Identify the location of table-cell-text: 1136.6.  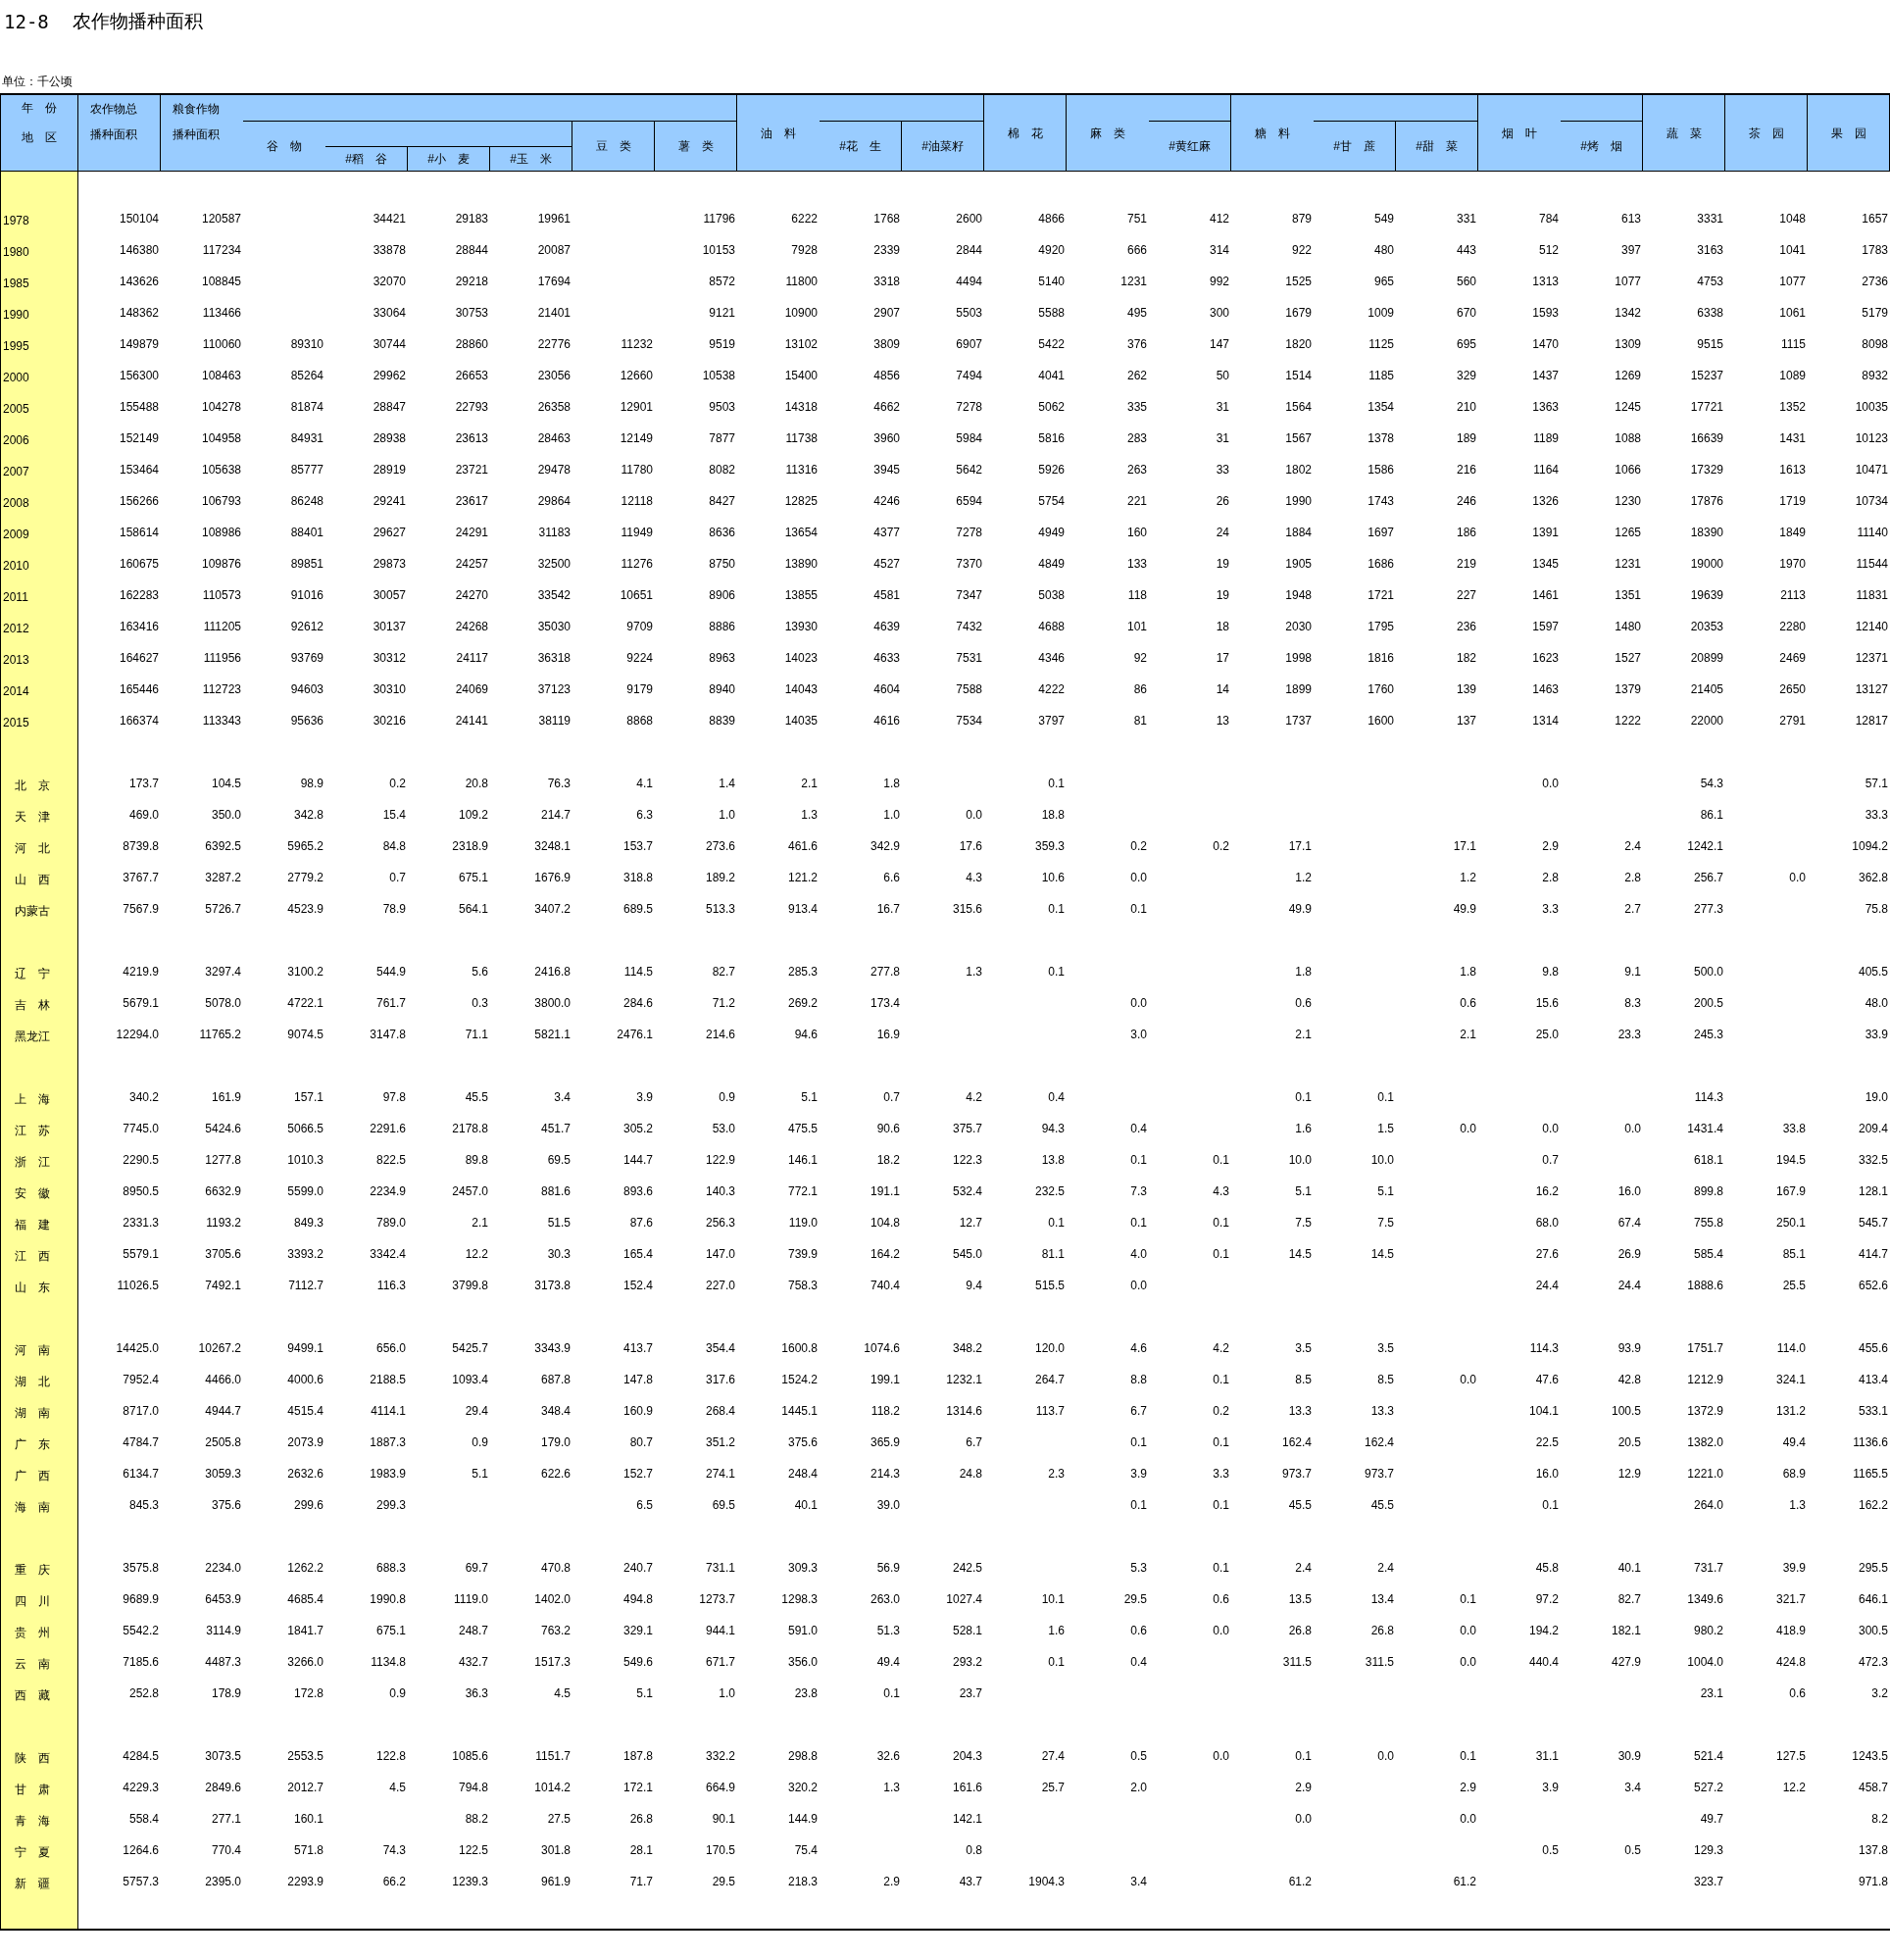
(1871, 1442).